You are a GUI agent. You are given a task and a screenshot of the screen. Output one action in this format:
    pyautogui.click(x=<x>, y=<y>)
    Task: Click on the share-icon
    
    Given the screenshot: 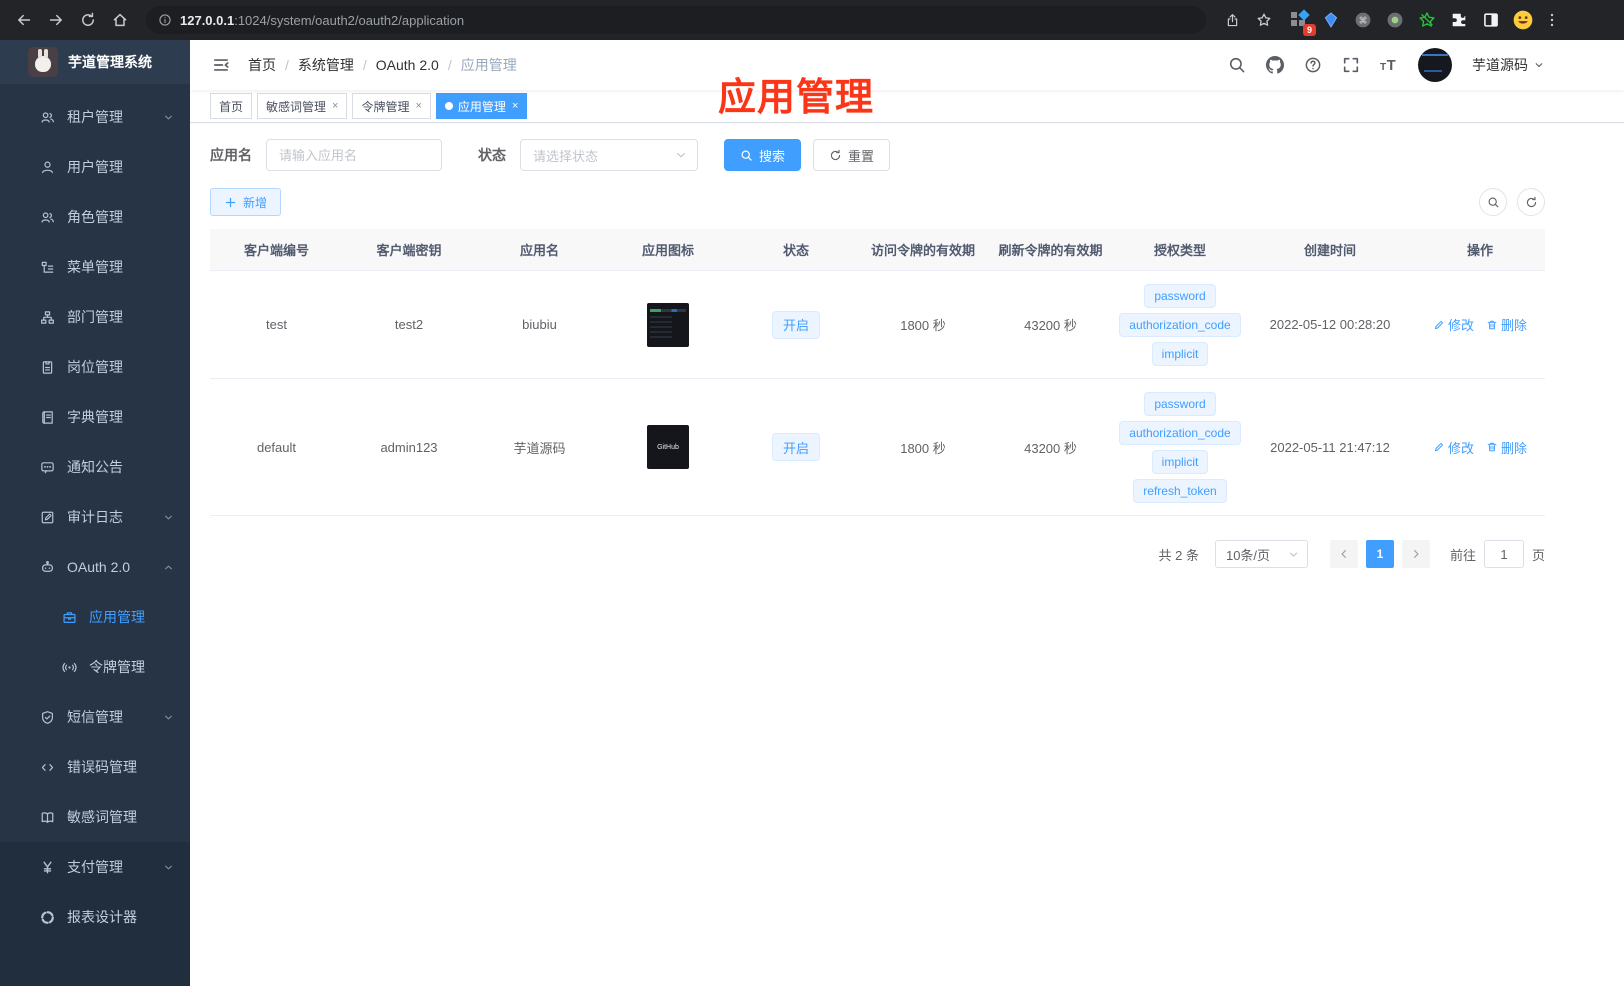 What is the action you would take?
    pyautogui.click(x=1232, y=20)
    